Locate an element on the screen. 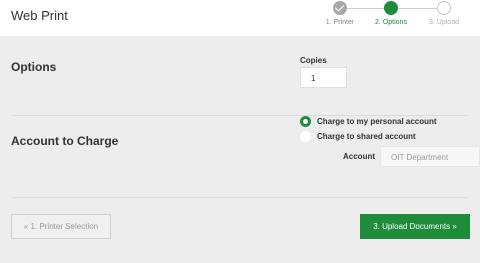  account-title: Account to Charge is located at coordinates (65, 141).